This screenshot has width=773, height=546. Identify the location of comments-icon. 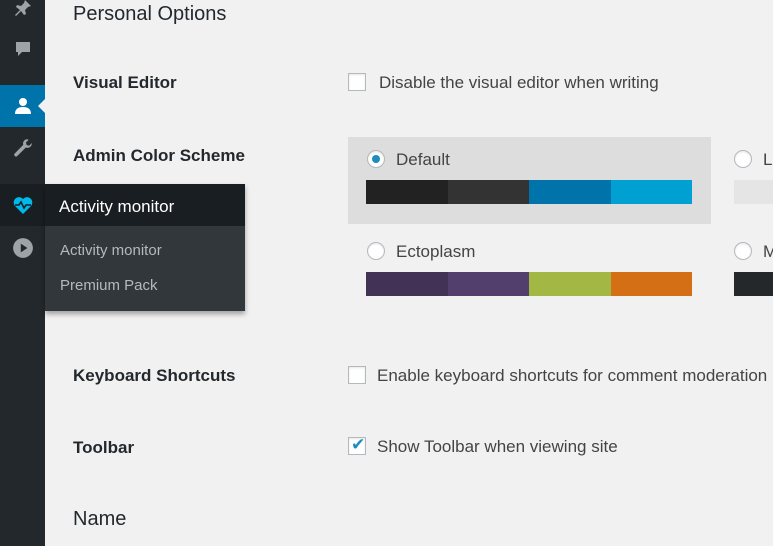
(22, 49).